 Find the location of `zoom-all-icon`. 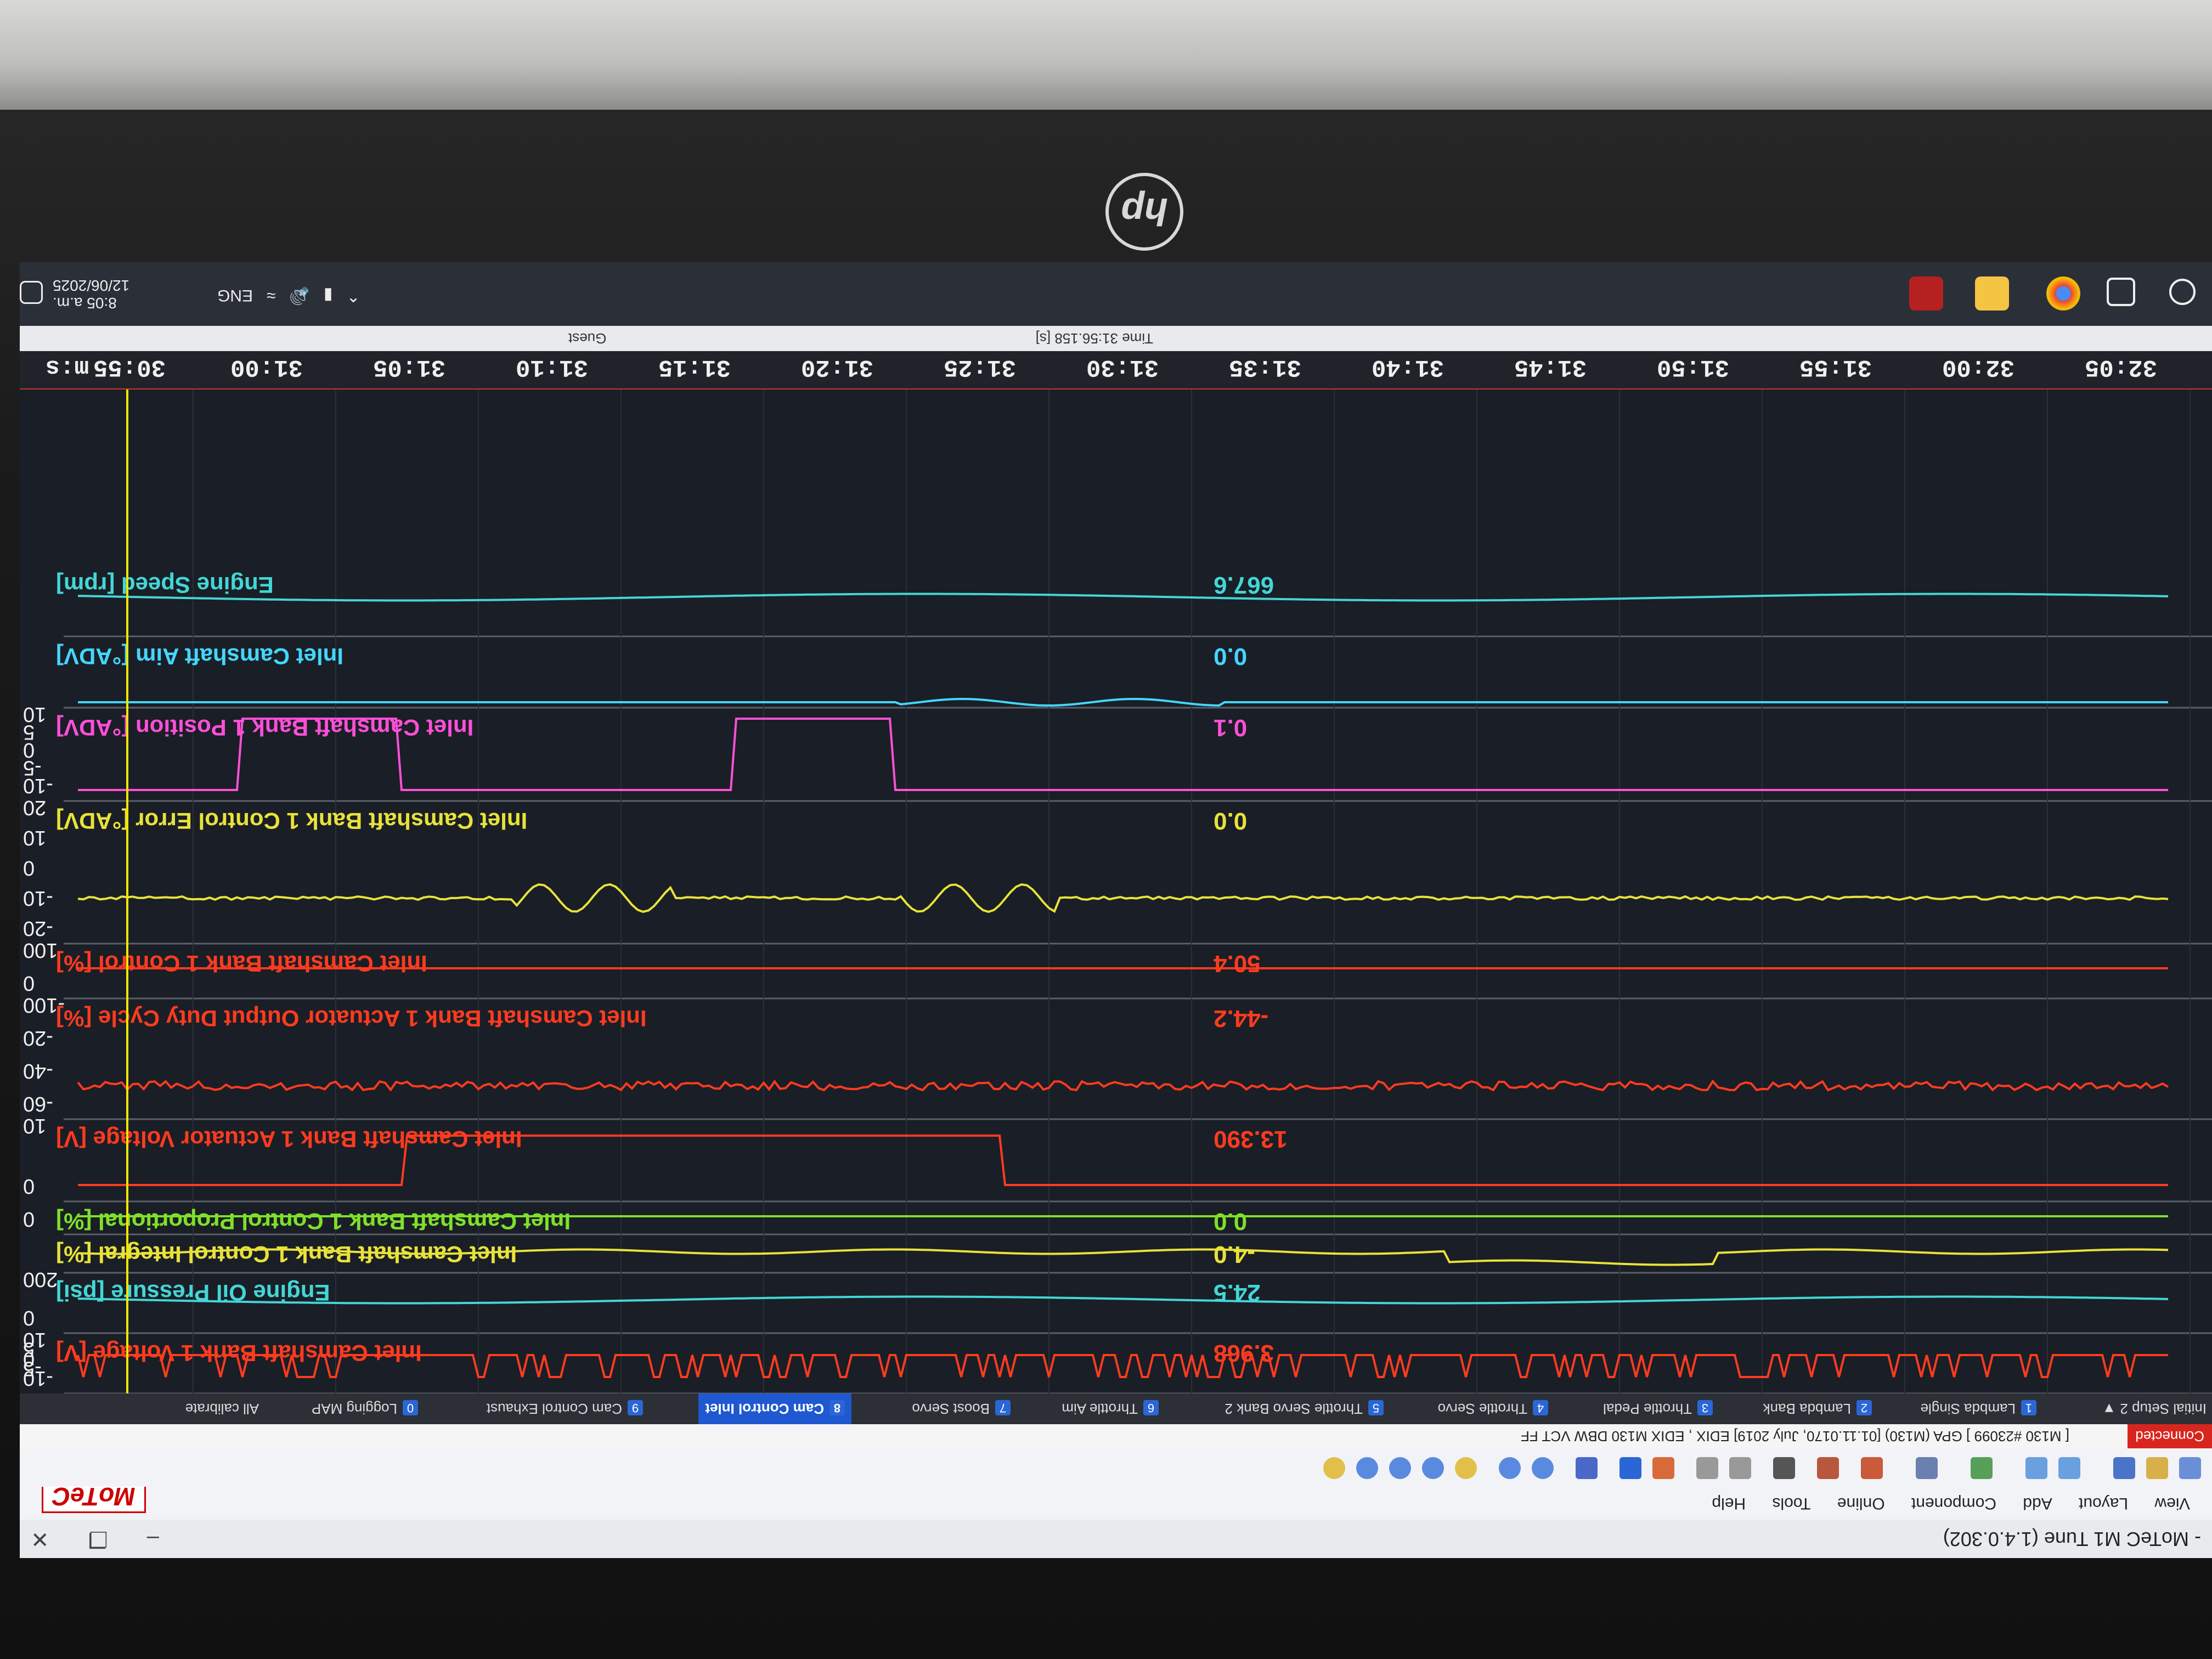

zoom-all-icon is located at coordinates (1334, 1468).